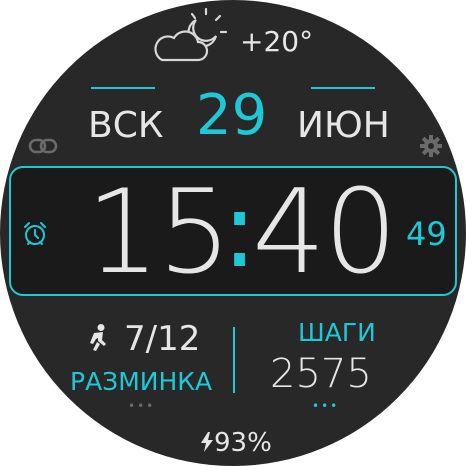  Describe the element at coordinates (277, 41) in the screenshot. I see `temperature: +20°` at that location.